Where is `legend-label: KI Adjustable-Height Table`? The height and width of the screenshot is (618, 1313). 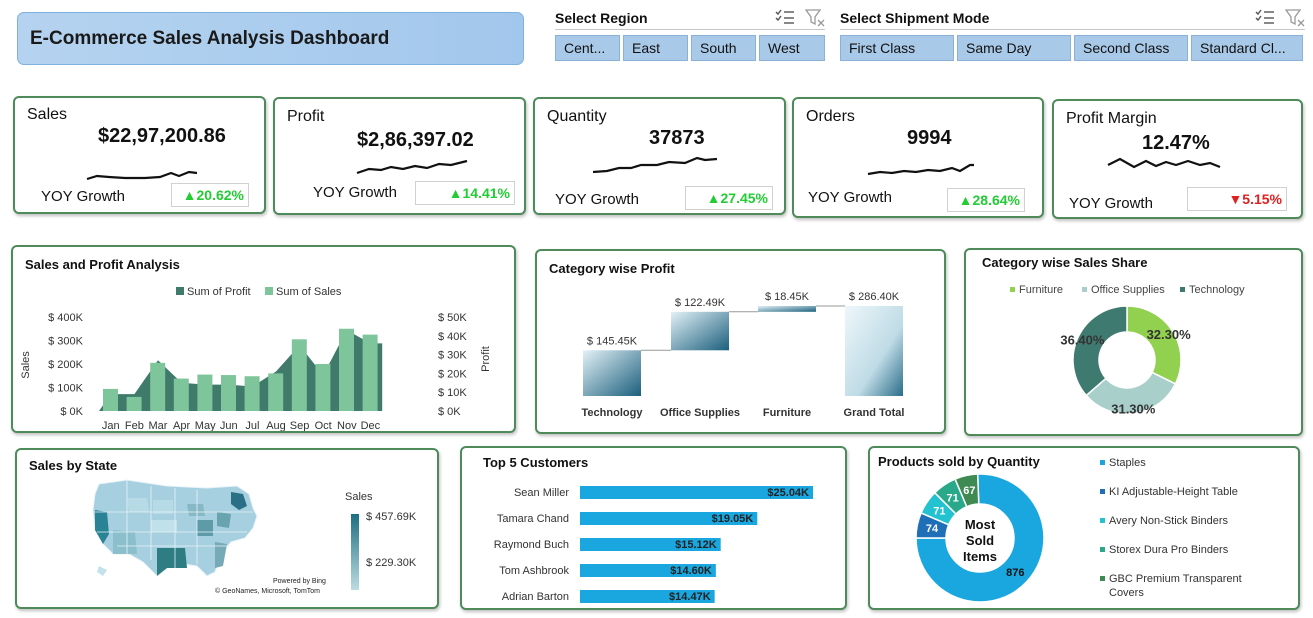
legend-label: KI Adjustable-Height Table is located at coordinates (1173, 492).